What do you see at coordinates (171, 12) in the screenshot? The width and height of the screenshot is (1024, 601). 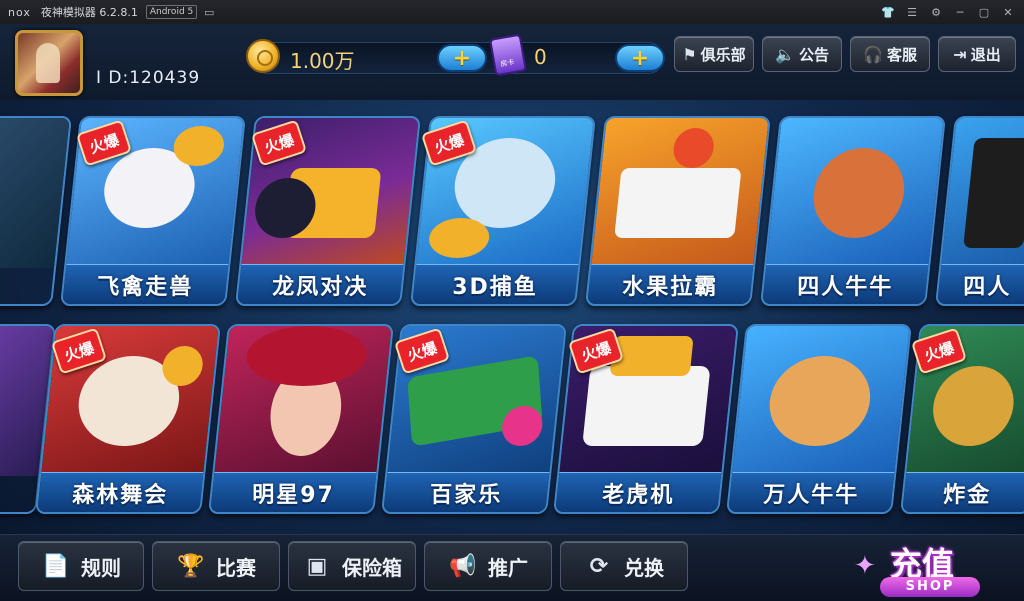 I see `android-version-badge: Android 5` at bounding box center [171, 12].